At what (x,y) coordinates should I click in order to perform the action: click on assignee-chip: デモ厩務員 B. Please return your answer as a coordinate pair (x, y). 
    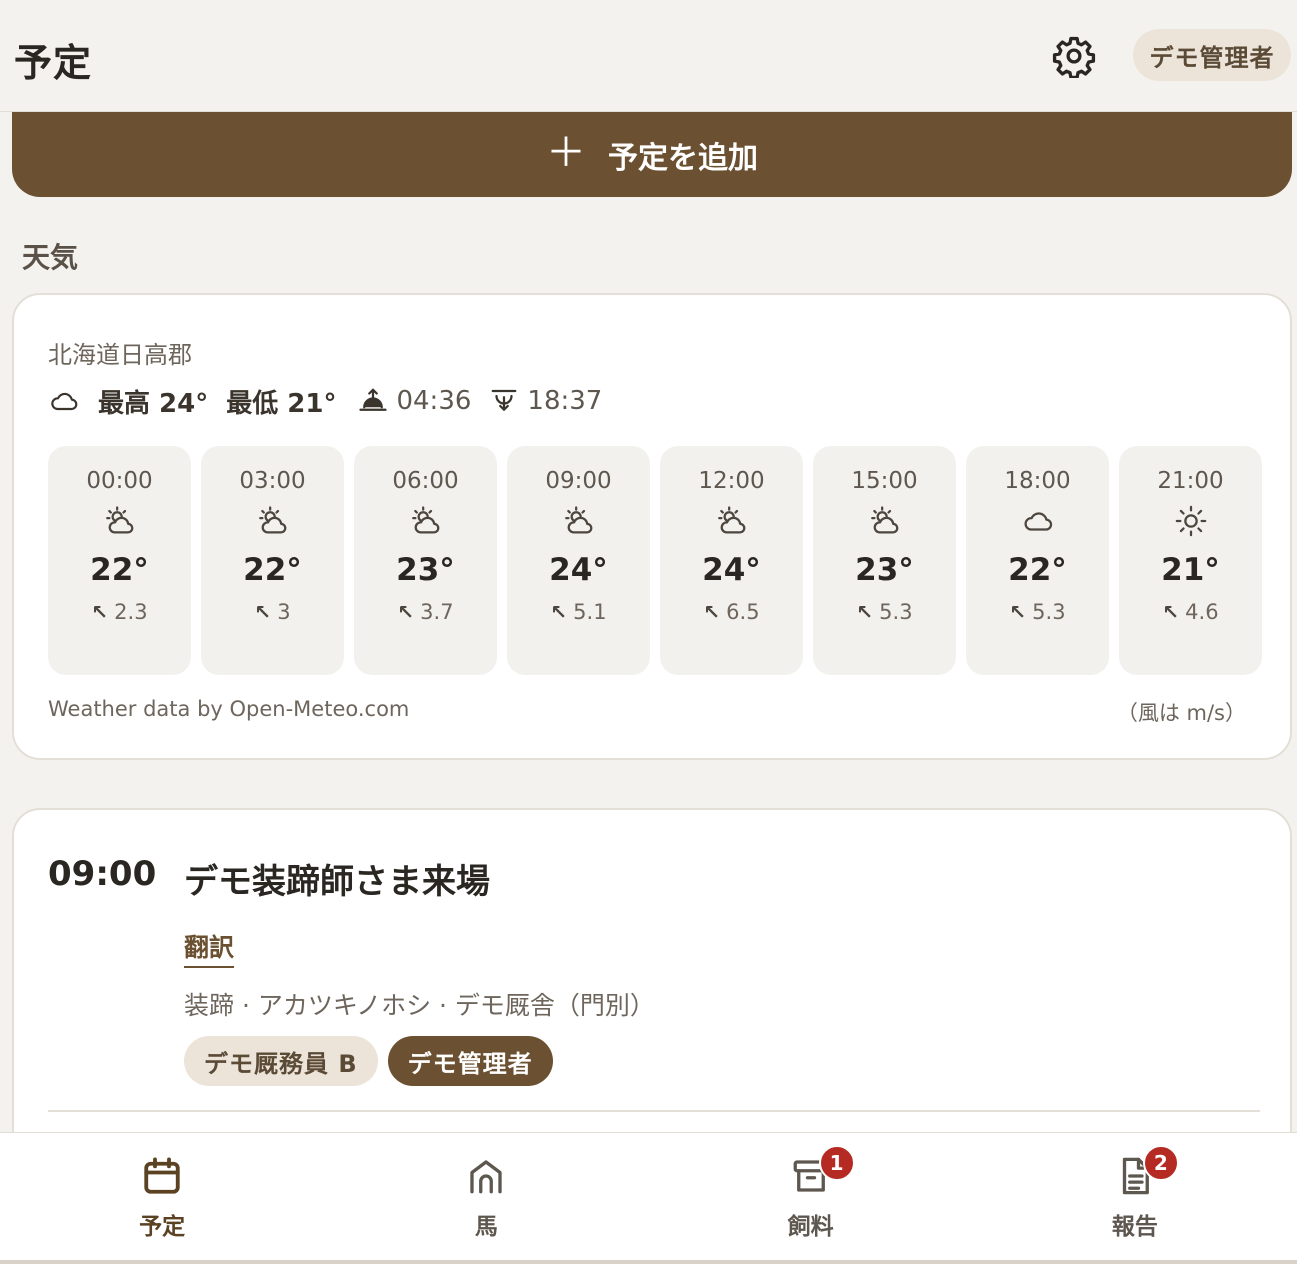
    Looking at the image, I should click on (281, 1061).